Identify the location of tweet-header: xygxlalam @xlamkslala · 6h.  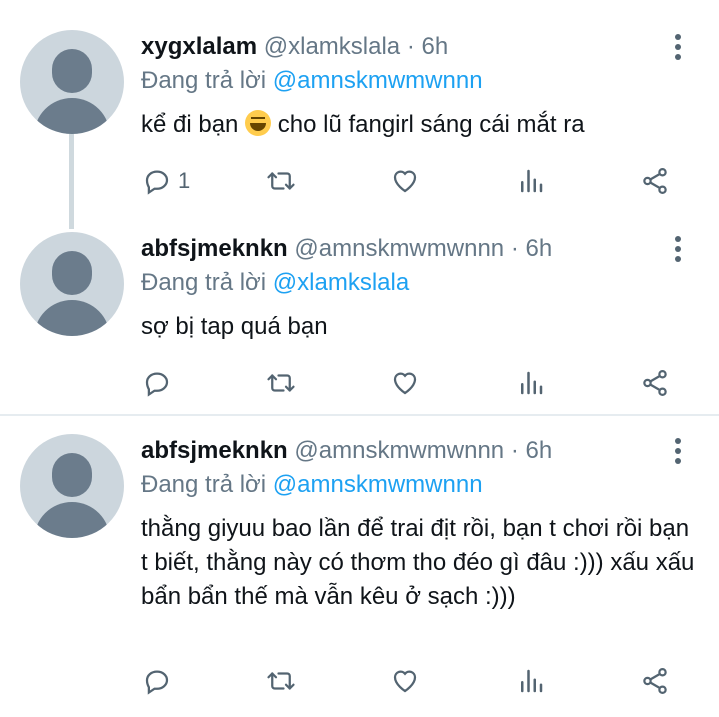
(294, 47).